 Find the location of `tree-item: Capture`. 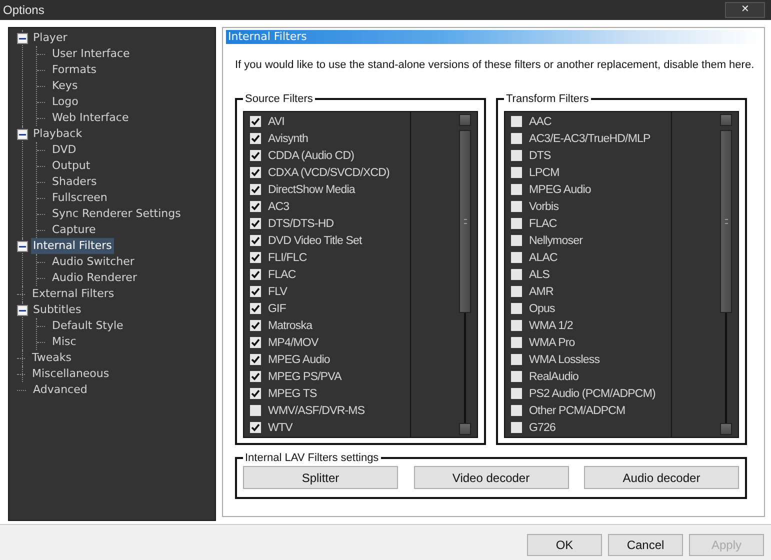

tree-item: Capture is located at coordinates (74, 230).